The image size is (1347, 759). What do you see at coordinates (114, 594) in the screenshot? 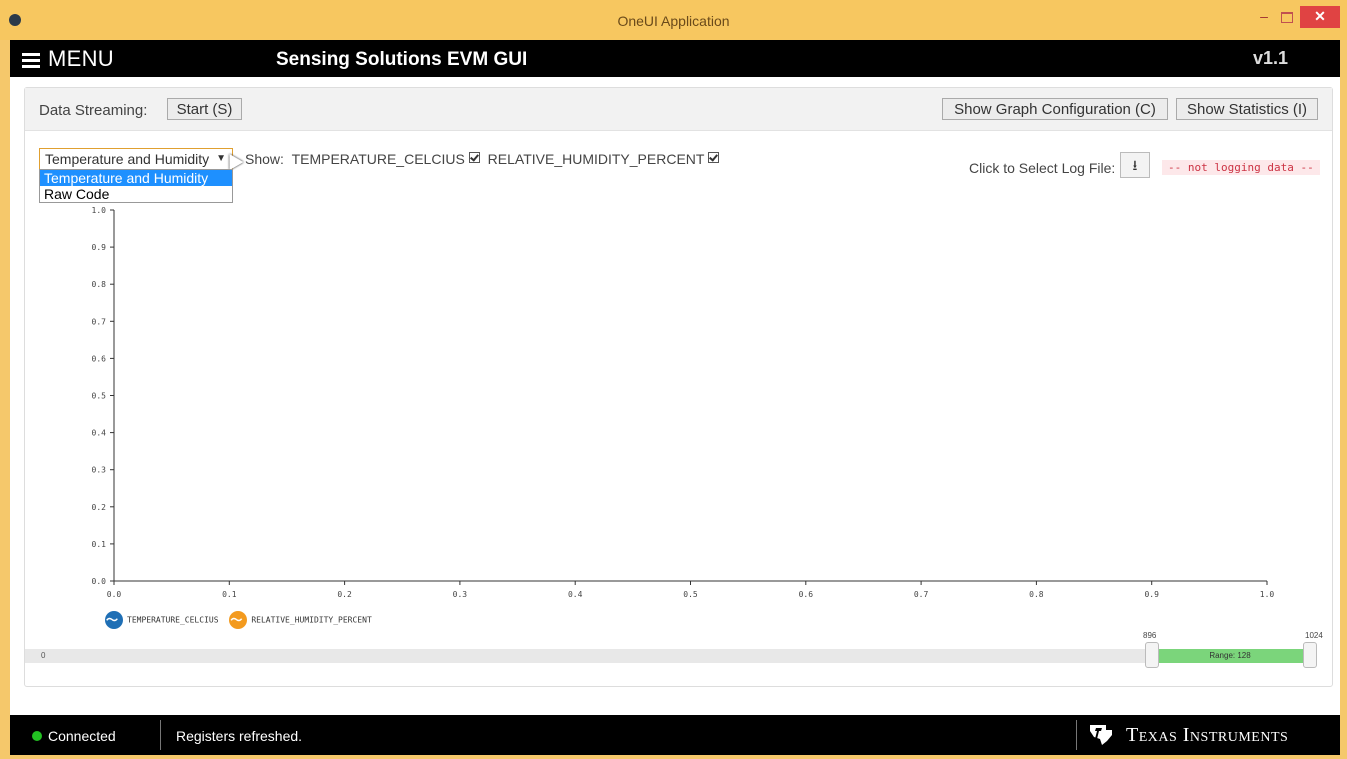
I see `x-tick-label: 0.0` at bounding box center [114, 594].